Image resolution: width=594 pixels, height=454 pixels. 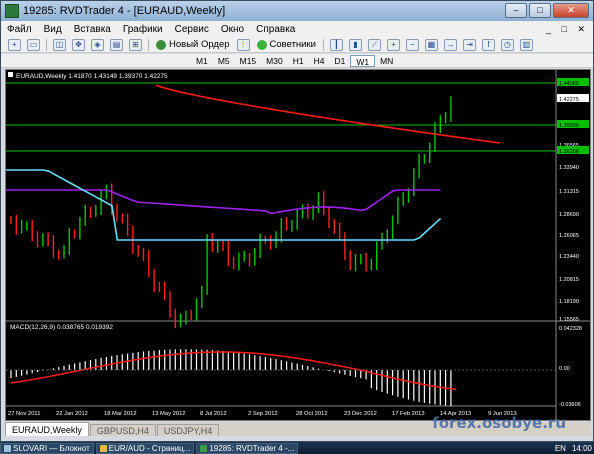 What do you see at coordinates (116, 44) in the screenshot?
I see `terminal-icon: ▤` at bounding box center [116, 44].